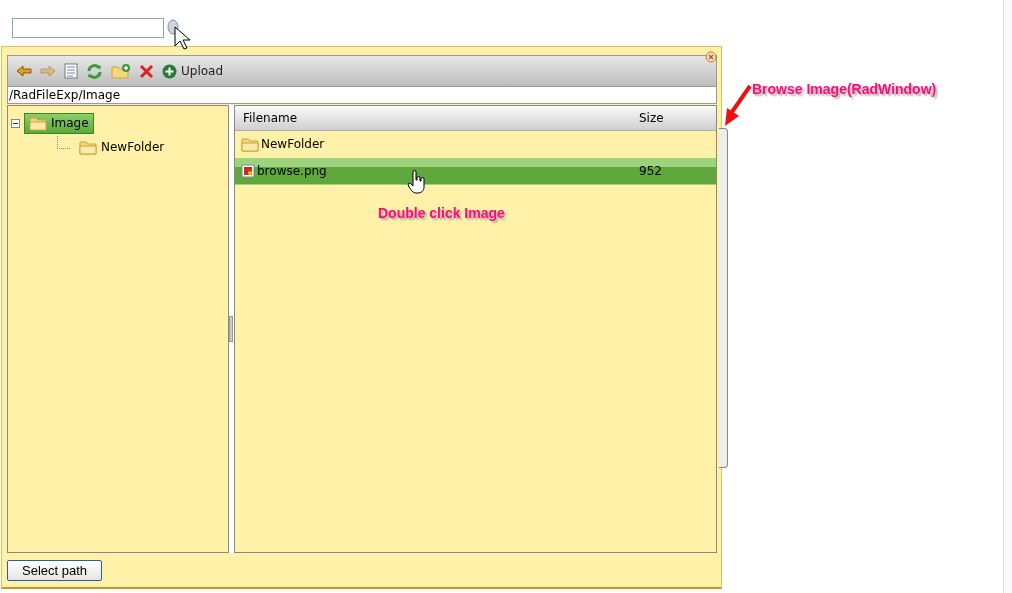  Describe the element at coordinates (292, 171) in the screenshot. I see `file-name: browse.png` at that location.